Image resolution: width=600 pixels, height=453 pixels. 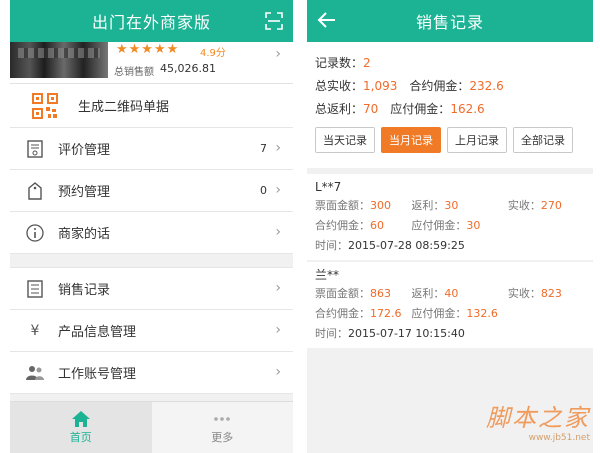 What do you see at coordinates (371, 109) in the screenshot?
I see `rebate-value: 70` at bounding box center [371, 109].